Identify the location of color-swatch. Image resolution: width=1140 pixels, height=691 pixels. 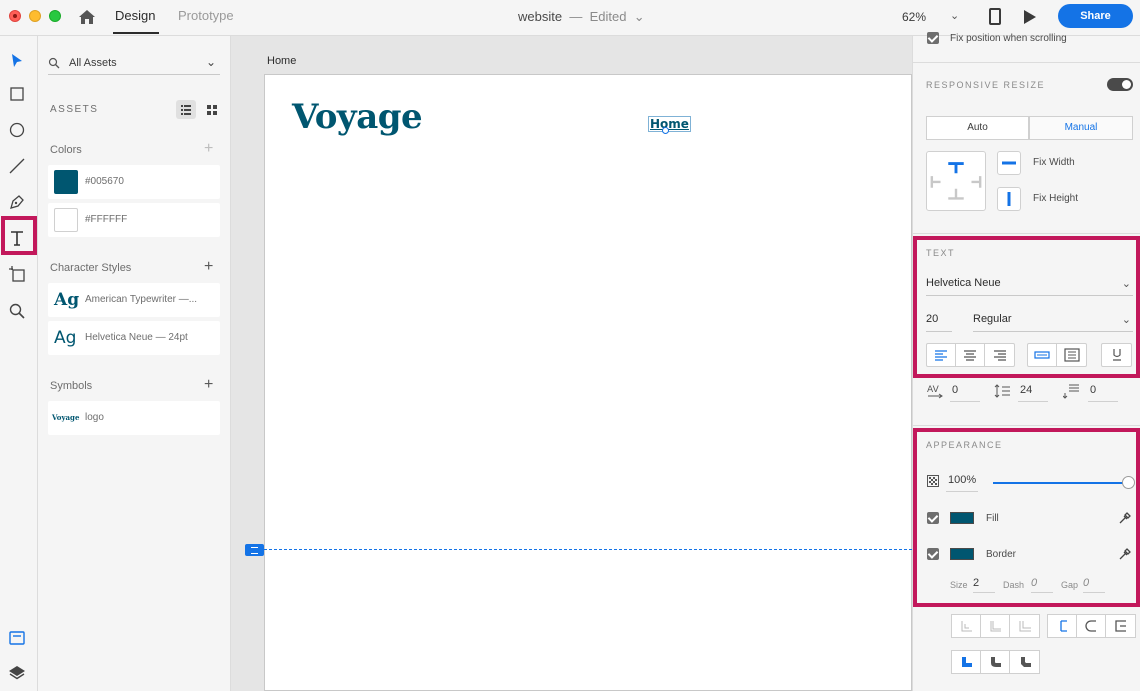
(66, 182).